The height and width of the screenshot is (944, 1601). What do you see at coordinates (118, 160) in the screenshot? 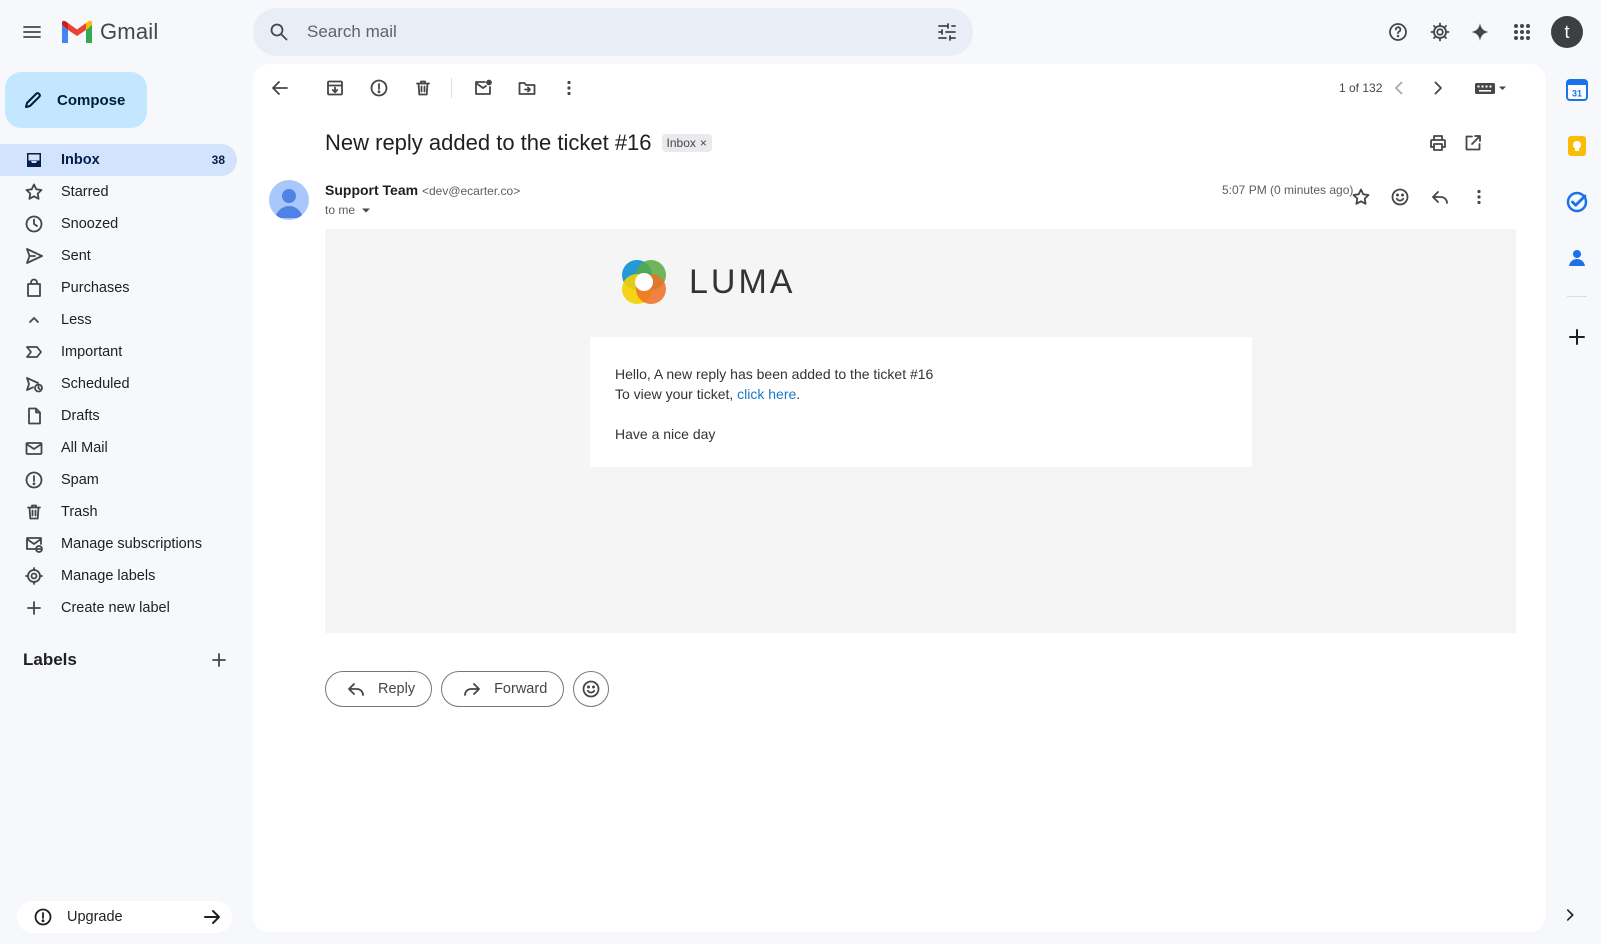
I see `sidebar-item-inbox: Inbox 38` at bounding box center [118, 160].